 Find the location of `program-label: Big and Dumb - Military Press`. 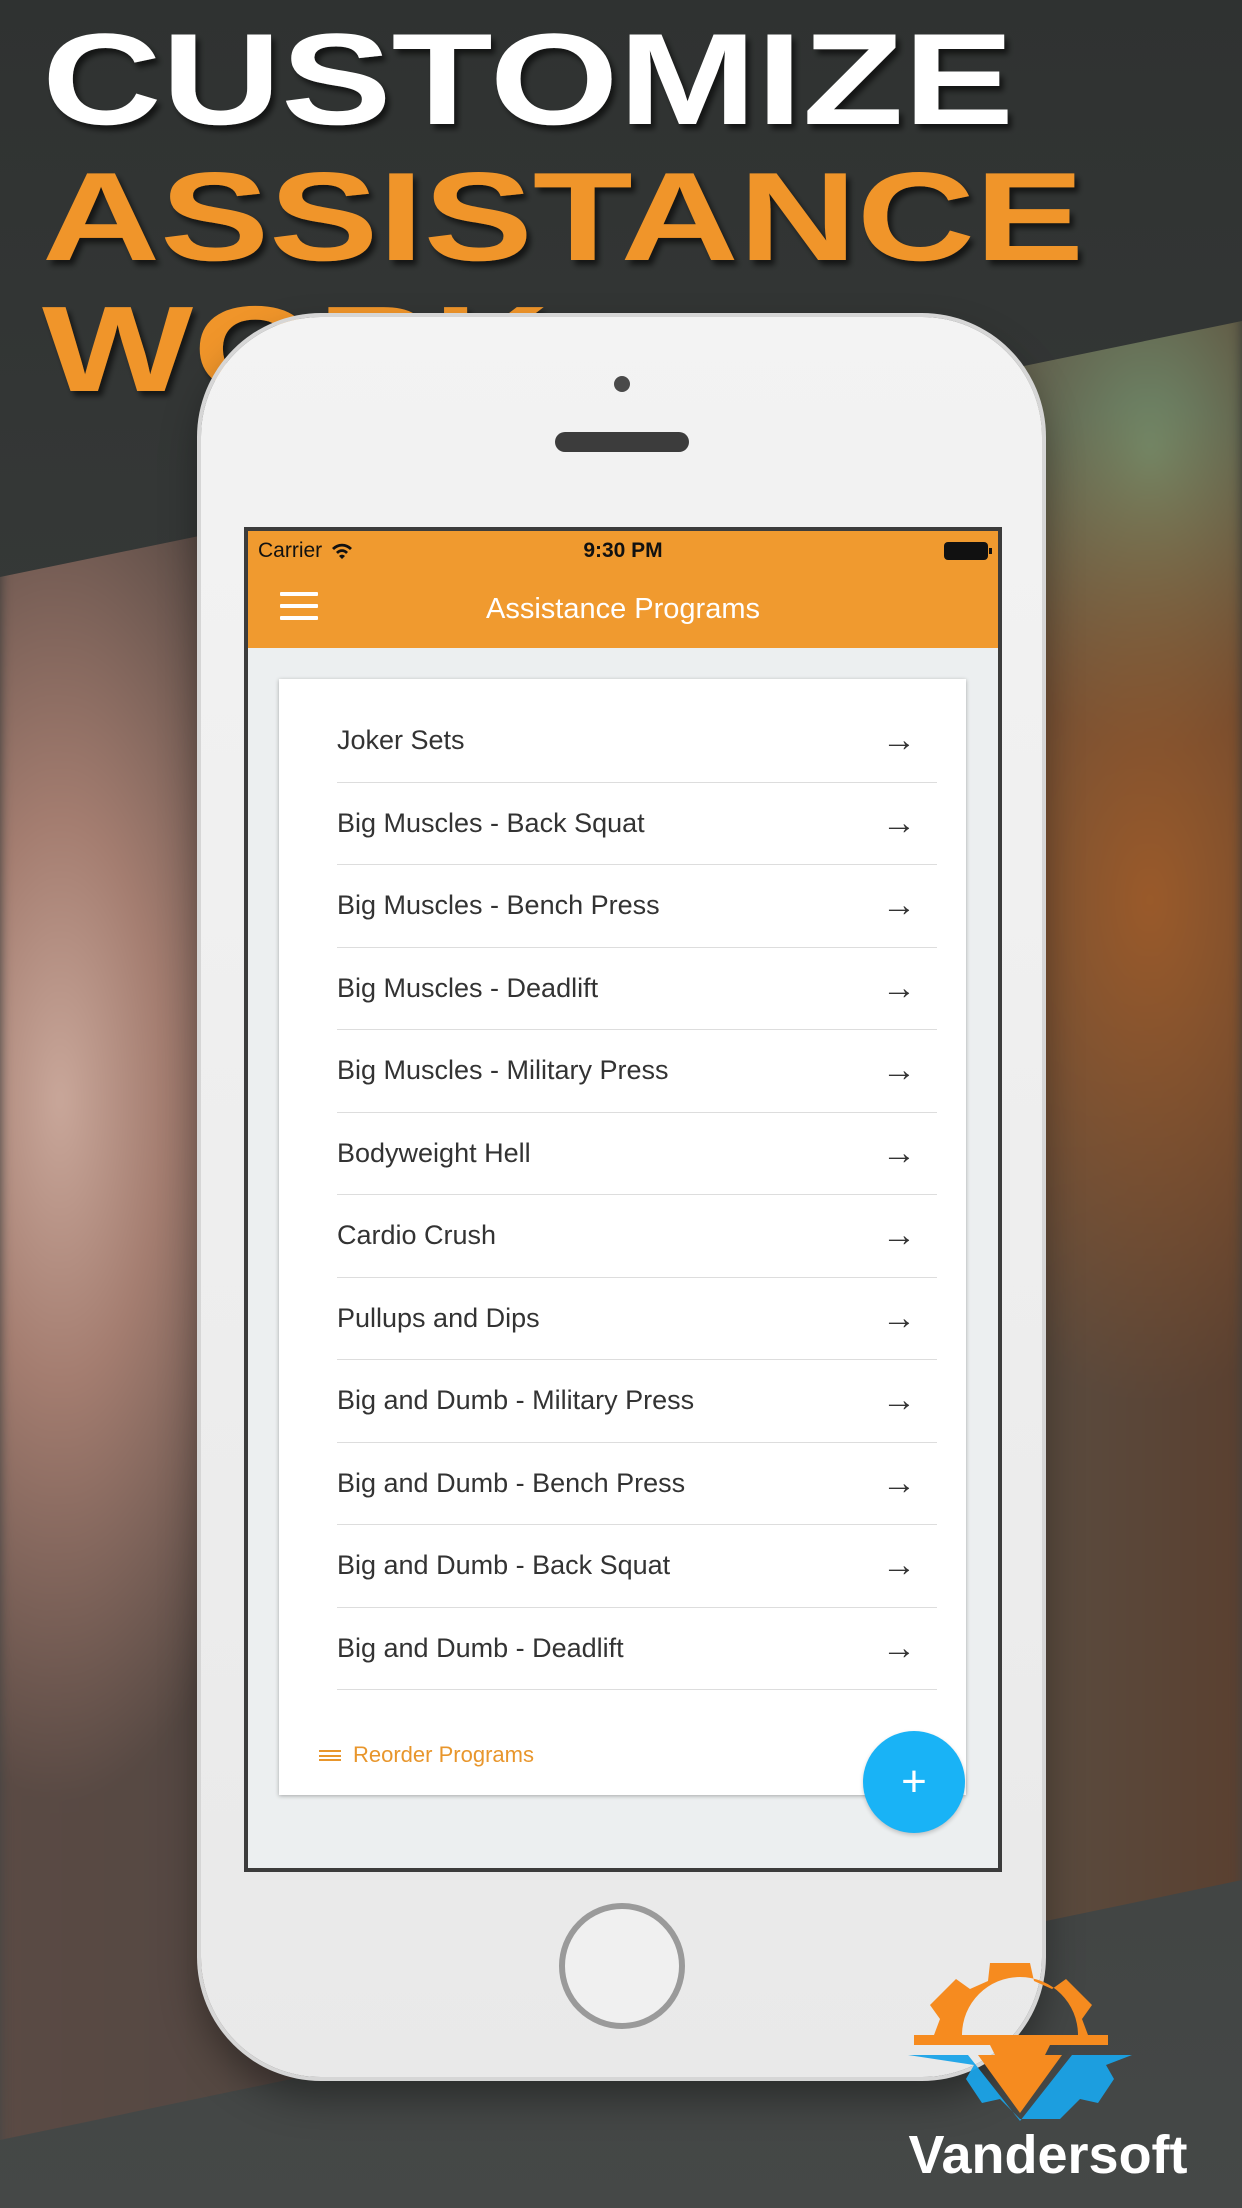

program-label: Big and Dumb - Military Press is located at coordinates (516, 1400).